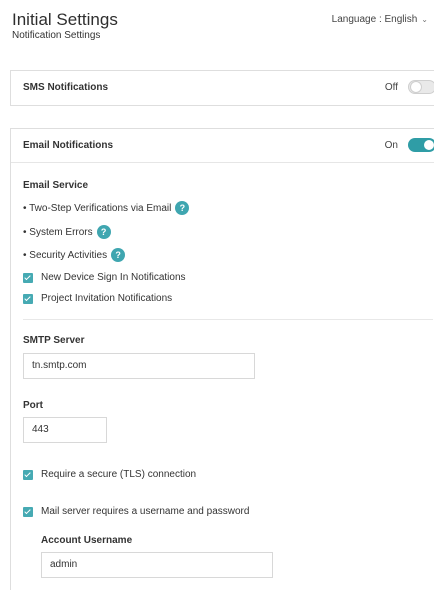 The image size is (434, 590). I want to click on email-panel-header: Email Notifications On, so click(222, 146).